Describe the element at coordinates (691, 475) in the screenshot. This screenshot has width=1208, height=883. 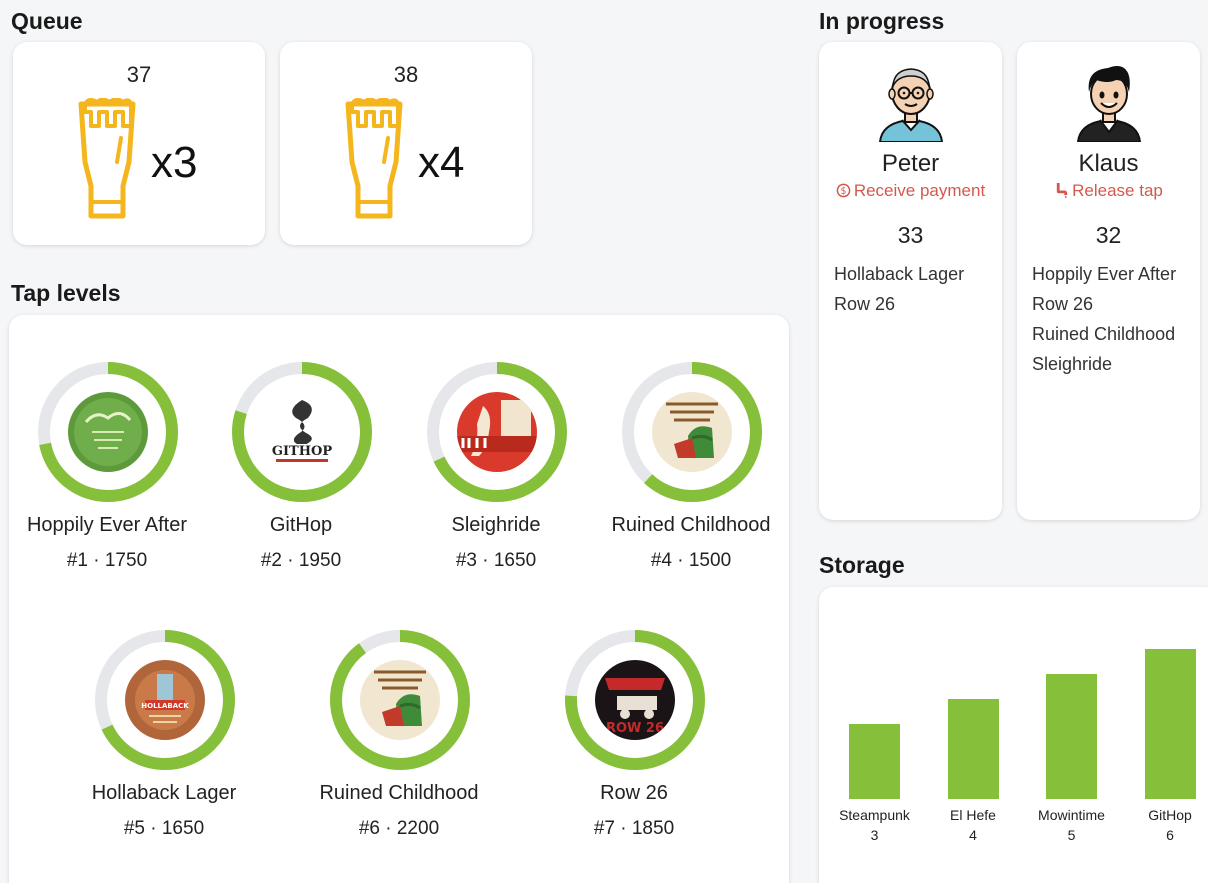
I see `tap-item: Ruined Childhood #4 · 1500` at that location.